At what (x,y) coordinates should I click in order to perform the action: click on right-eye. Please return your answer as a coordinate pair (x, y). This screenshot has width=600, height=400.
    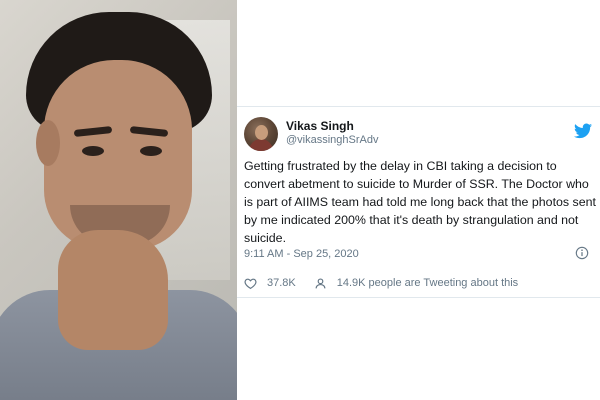
    Looking at the image, I should click on (151, 151).